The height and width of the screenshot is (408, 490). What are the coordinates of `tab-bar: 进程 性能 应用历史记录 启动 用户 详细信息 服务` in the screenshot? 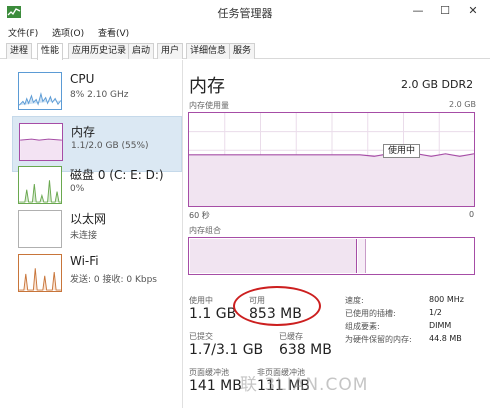 It's located at (245, 50).